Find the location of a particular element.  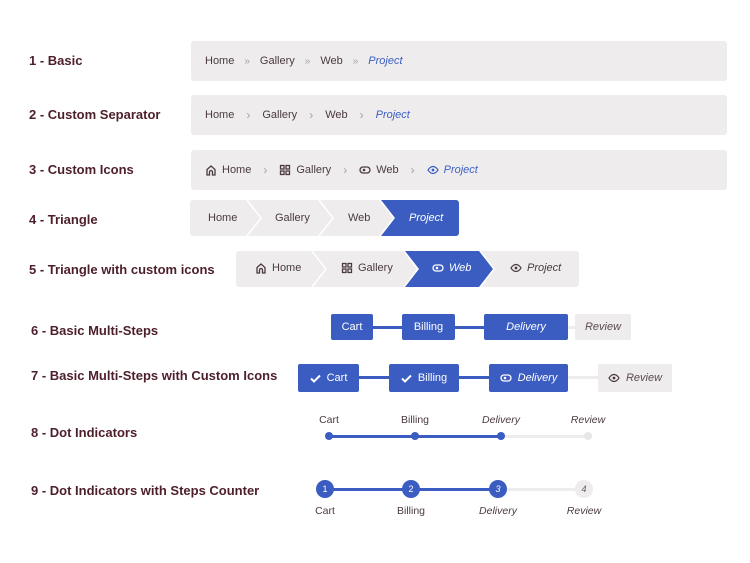

section-label-triangle-icons: 5 - Triangle with custom icons is located at coordinates (122, 269).